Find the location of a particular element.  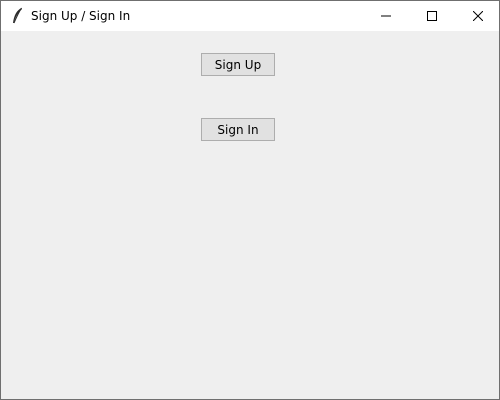

sign-in-button: Sign In is located at coordinates (238, 129).